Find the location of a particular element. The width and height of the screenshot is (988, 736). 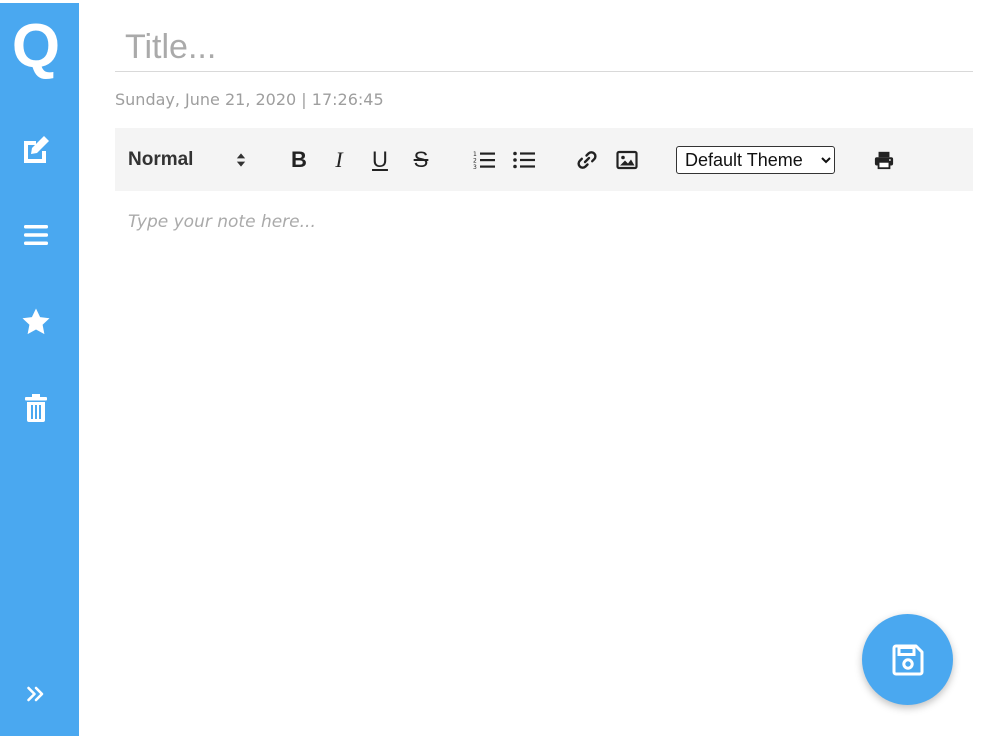

trash-icon is located at coordinates (36, 408).